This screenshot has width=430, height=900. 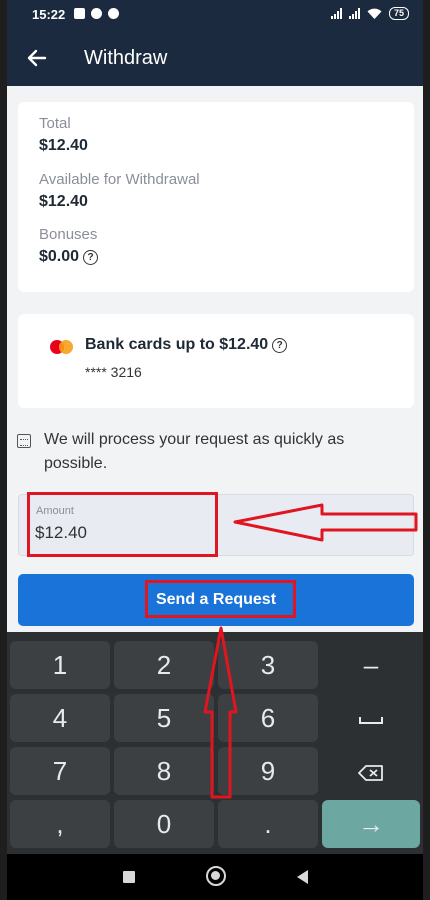 I want to click on key-0: 0, so click(x=164, y=824).